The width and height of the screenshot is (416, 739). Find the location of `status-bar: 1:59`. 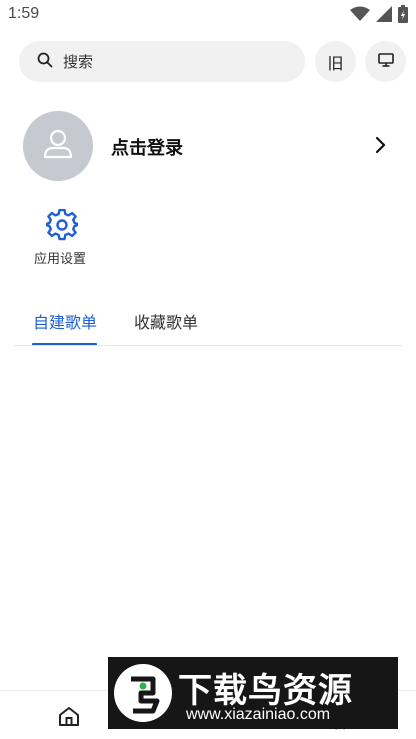

status-bar: 1:59 is located at coordinates (208, 15).